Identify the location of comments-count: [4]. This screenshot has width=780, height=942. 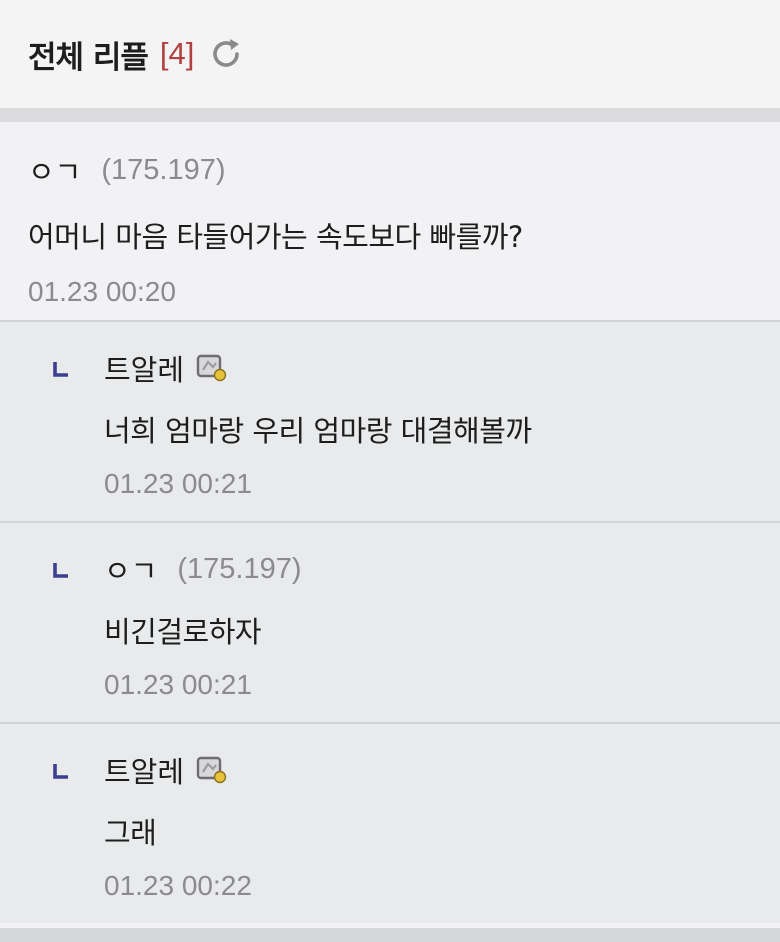
(177, 53).